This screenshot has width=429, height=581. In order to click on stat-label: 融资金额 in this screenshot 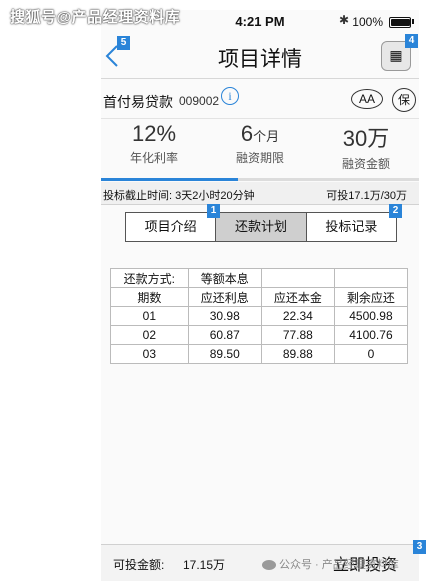, I will do `click(365, 164)`.